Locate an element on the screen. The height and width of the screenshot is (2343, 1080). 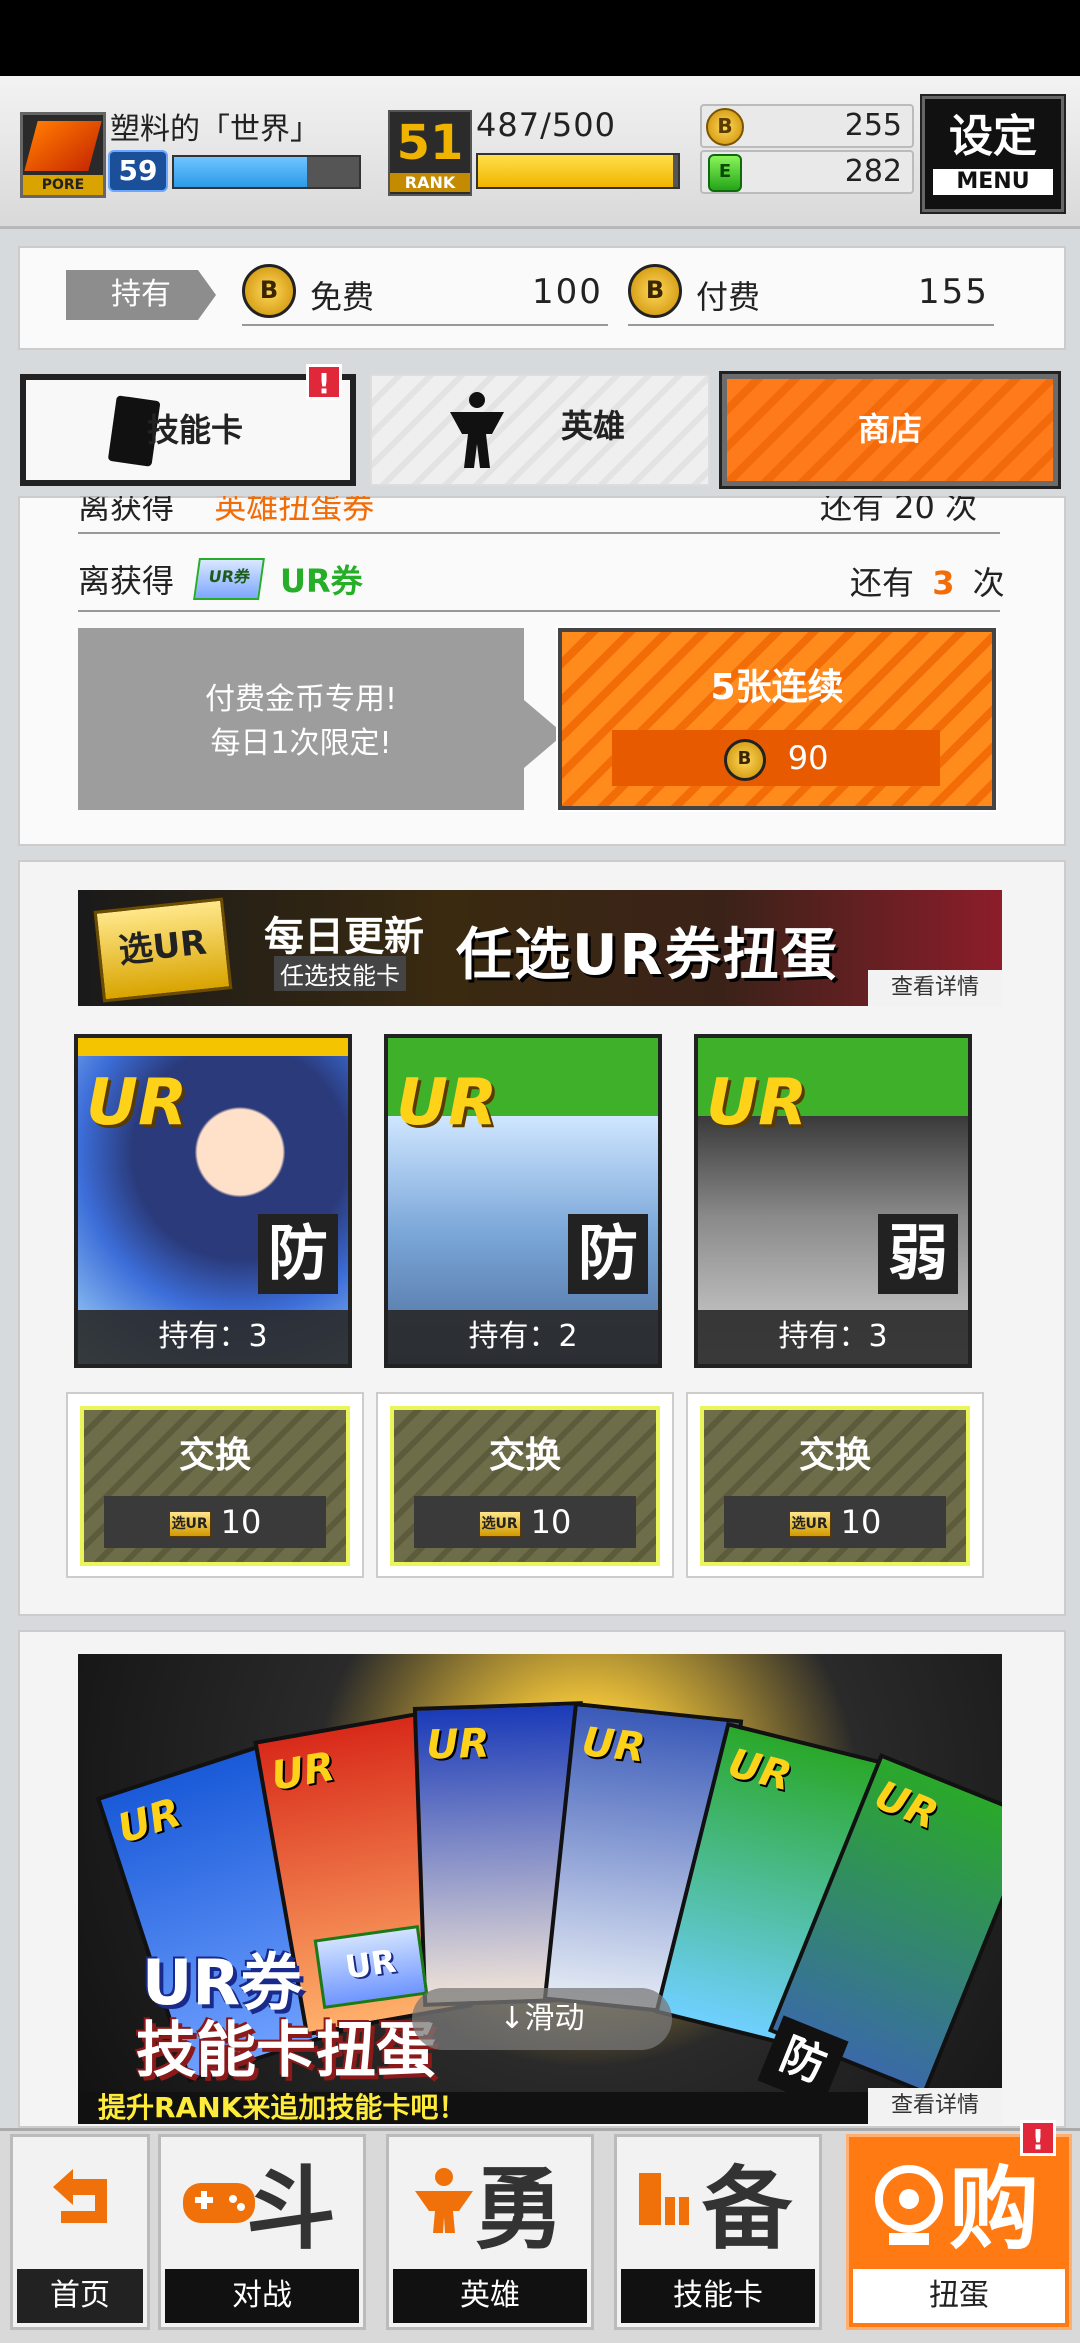
coin-icon: B is located at coordinates (744, 760).